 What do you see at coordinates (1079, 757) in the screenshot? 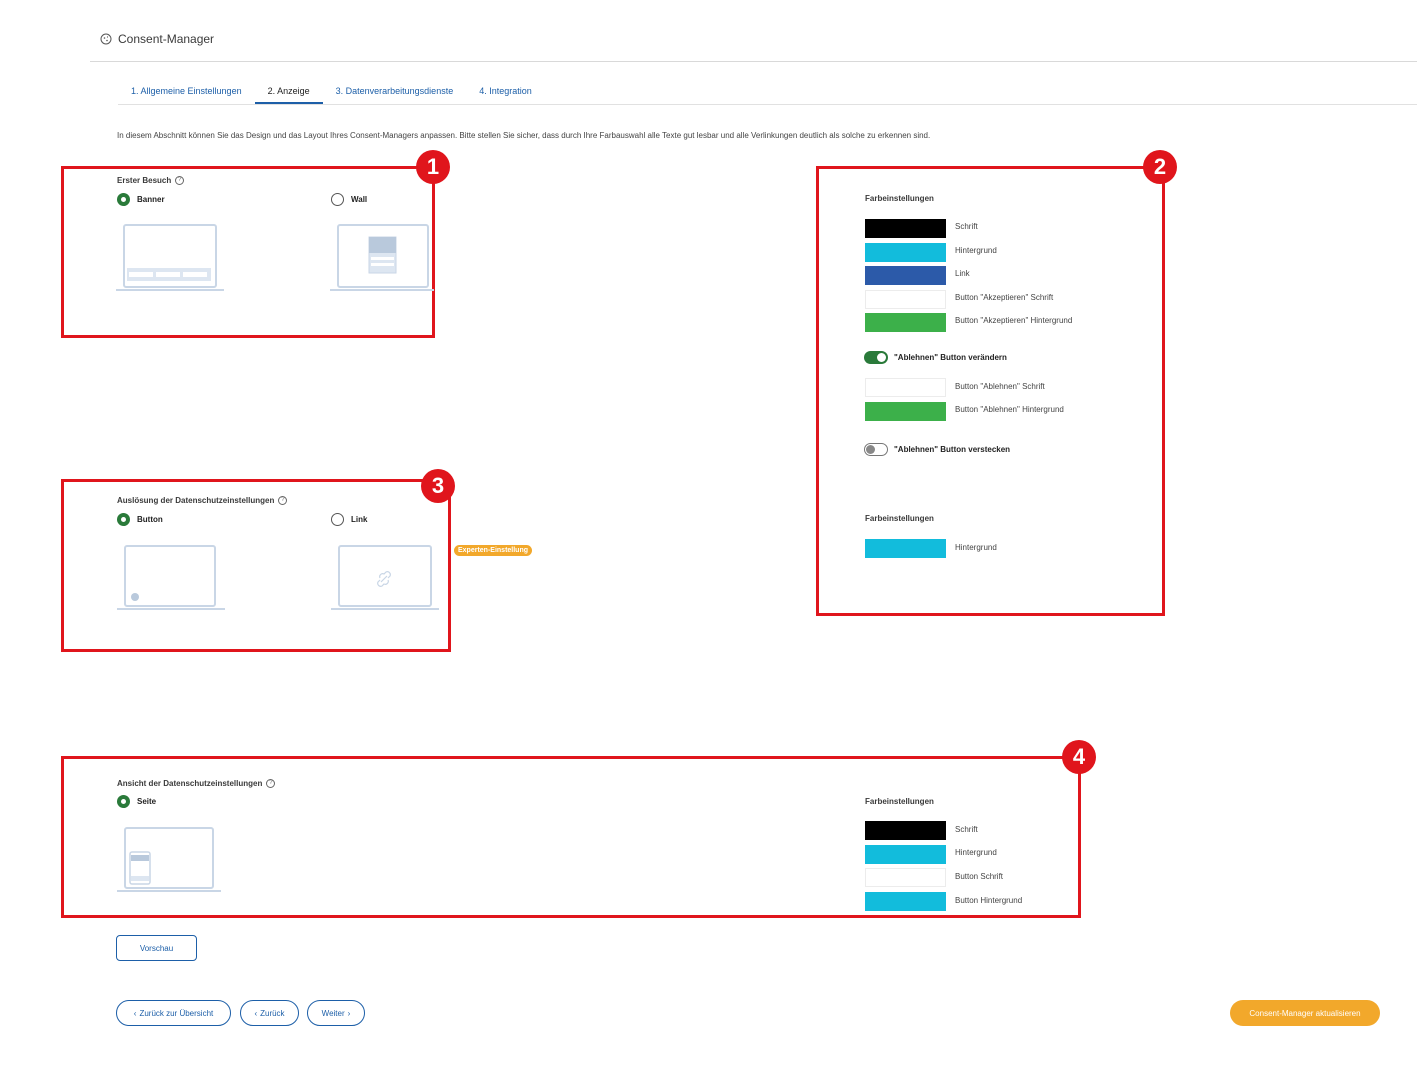
I see `annotation-badge-4: 4` at bounding box center [1079, 757].